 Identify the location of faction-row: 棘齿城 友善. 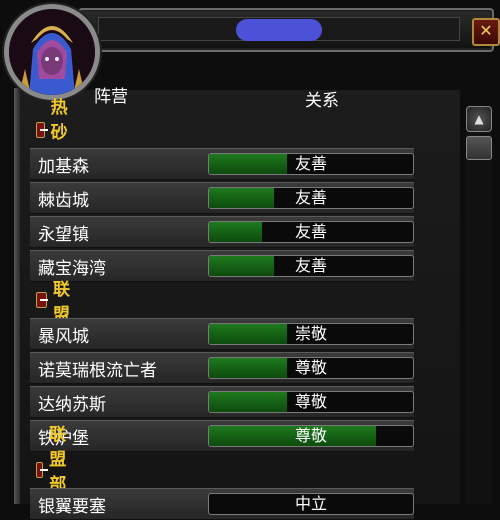
(222, 198).